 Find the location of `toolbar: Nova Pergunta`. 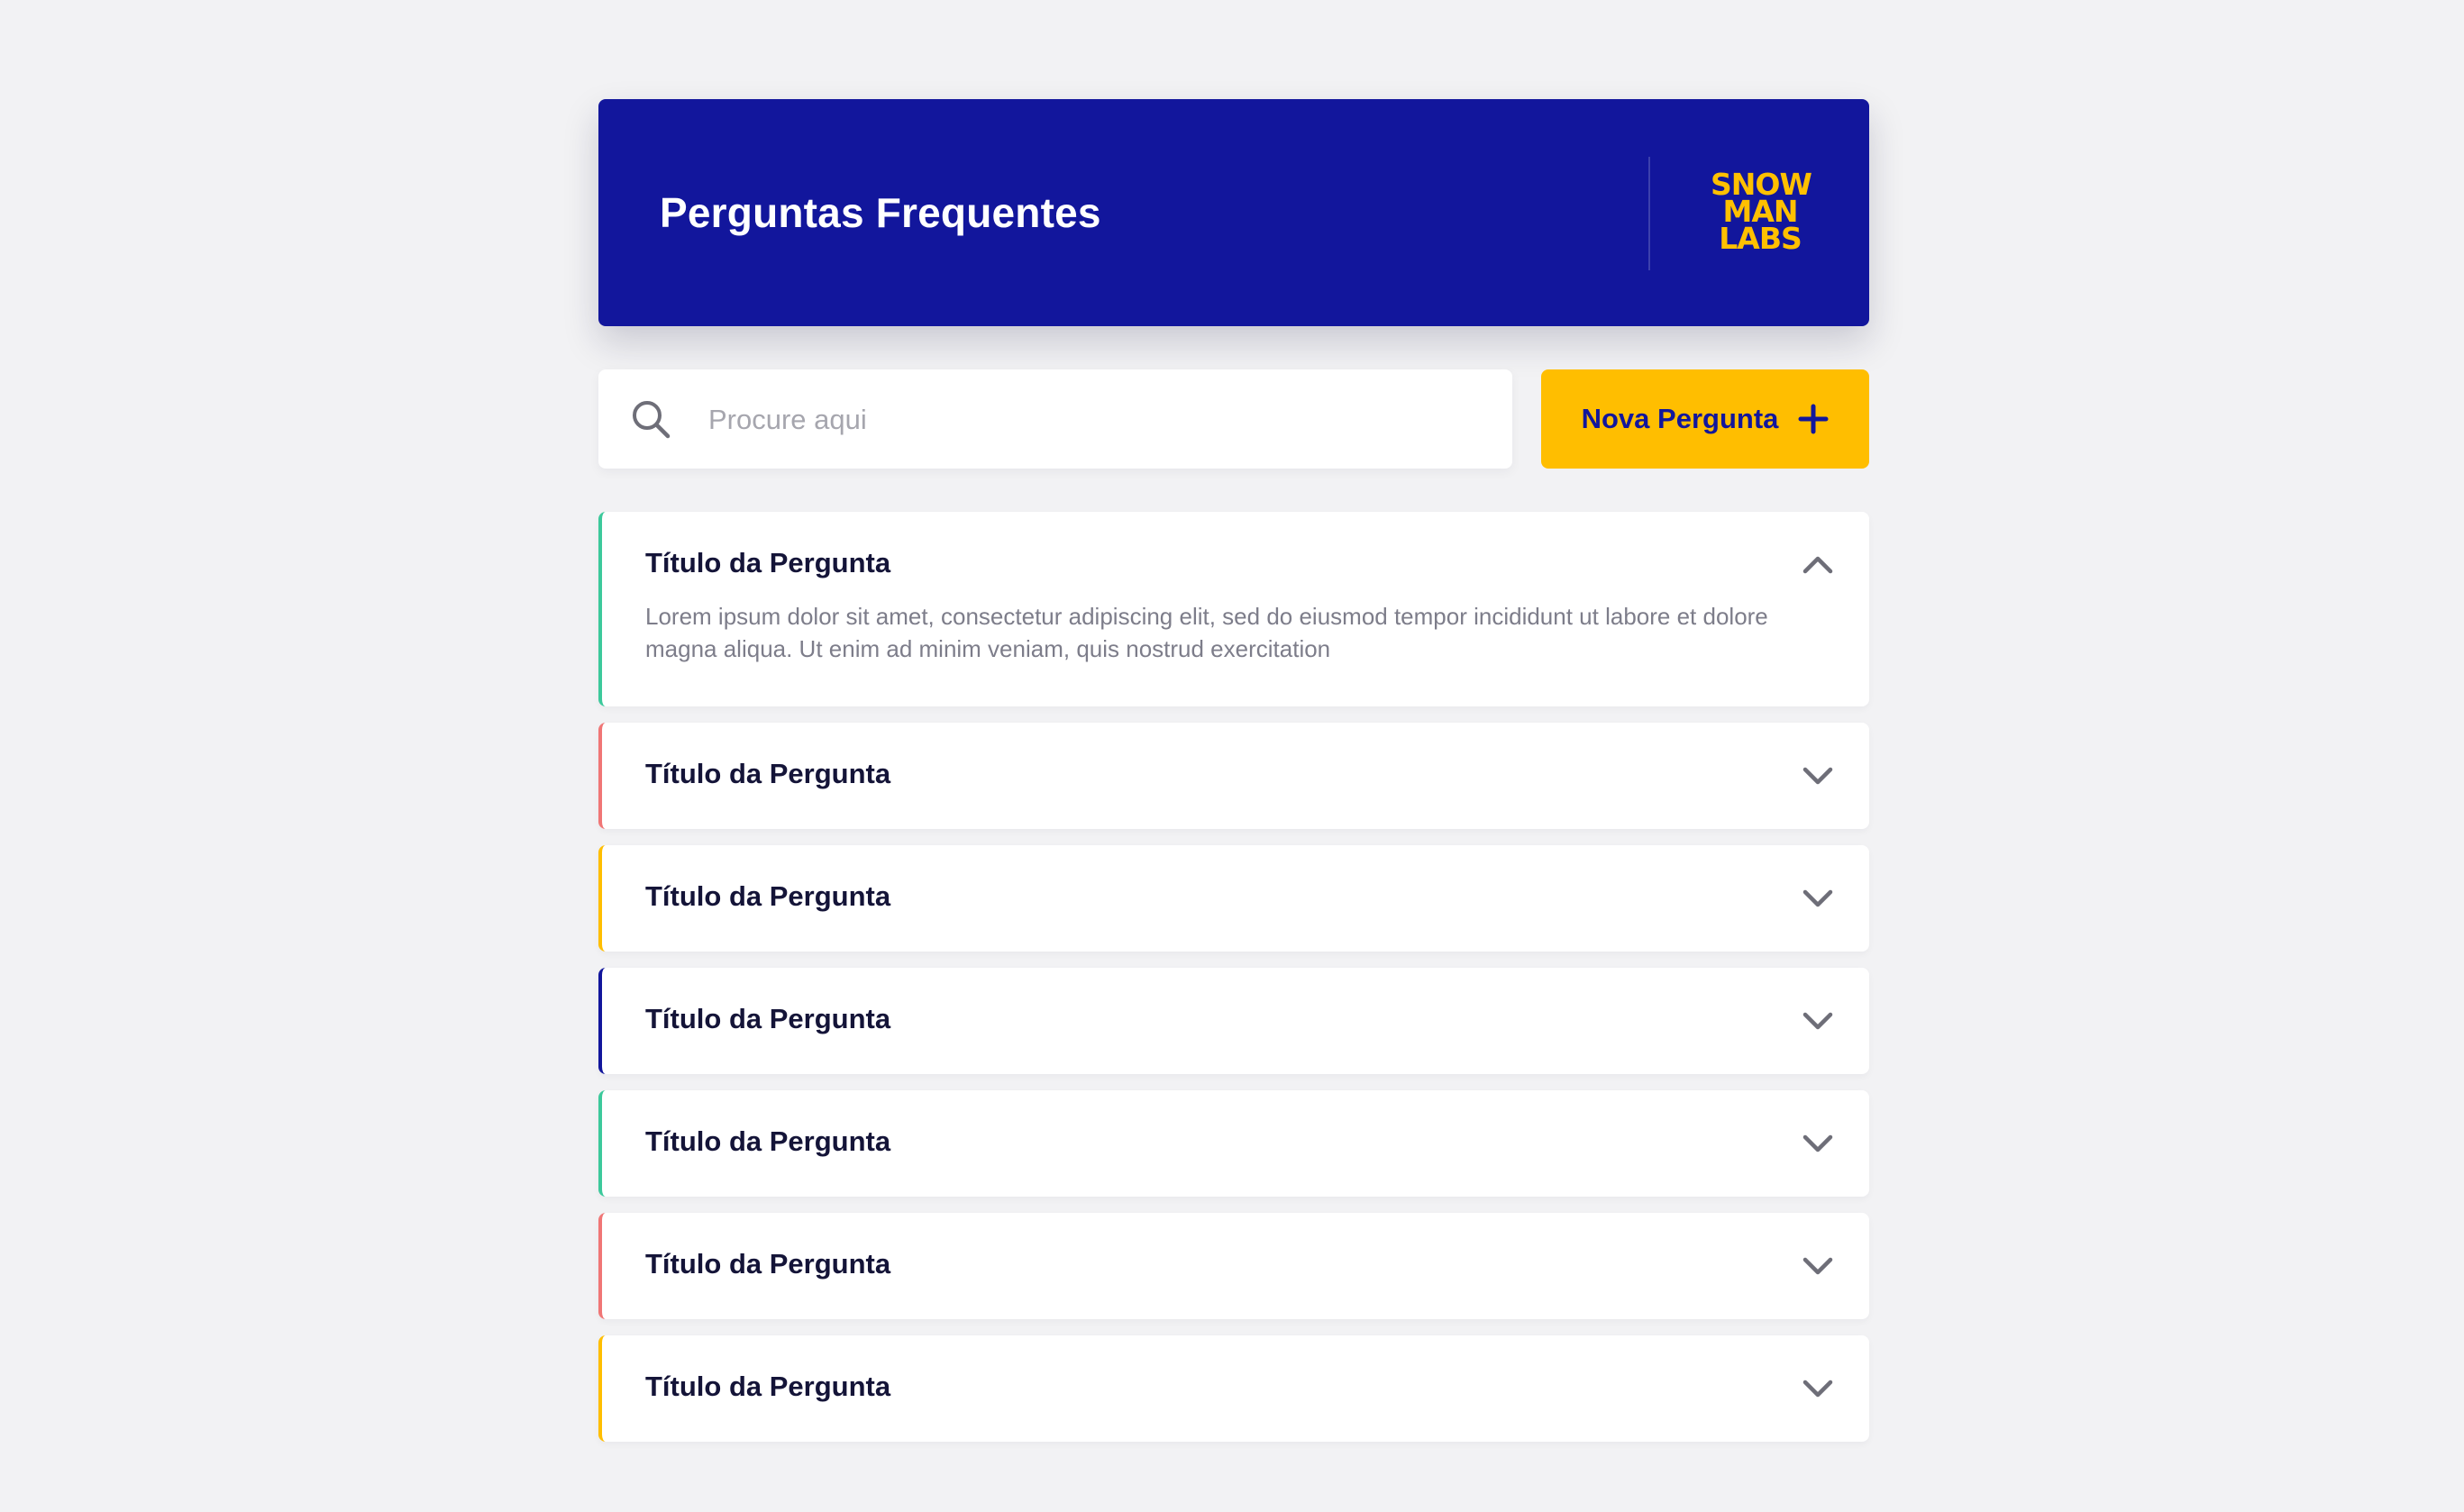

toolbar: Nova Pergunta is located at coordinates (1233, 419).